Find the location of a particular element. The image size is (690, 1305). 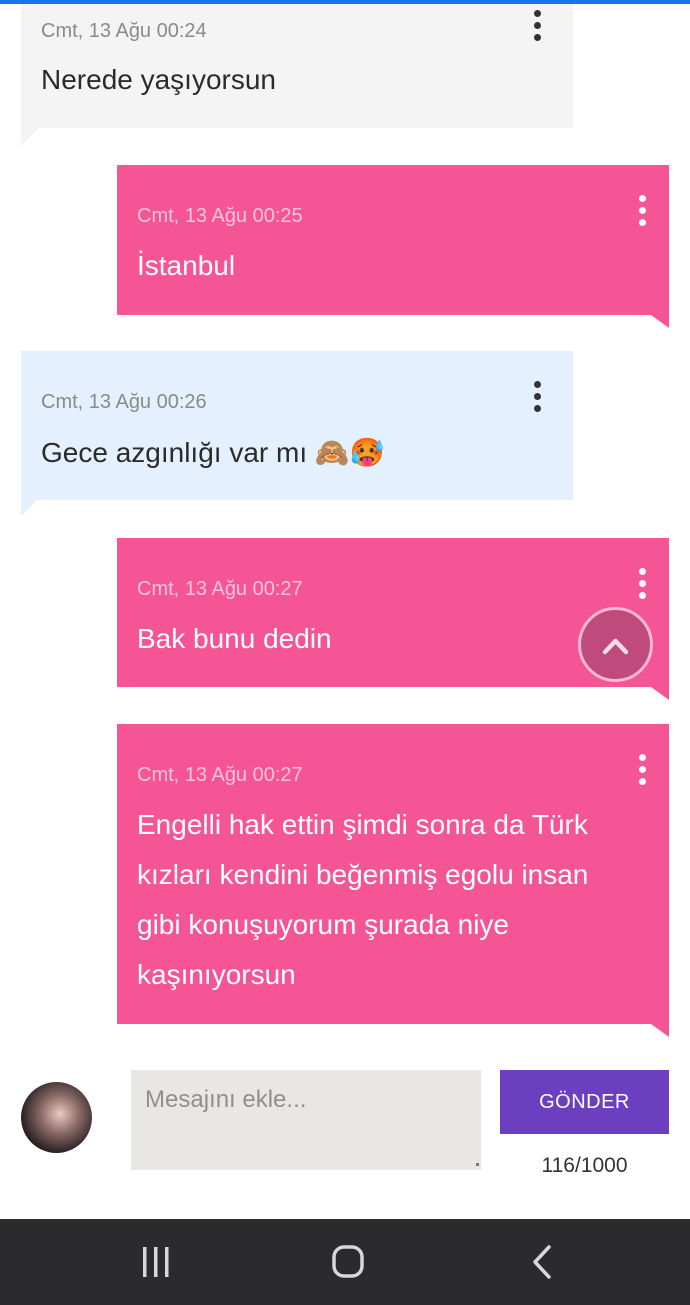

recent-apps-icon is located at coordinates (156, 1262).